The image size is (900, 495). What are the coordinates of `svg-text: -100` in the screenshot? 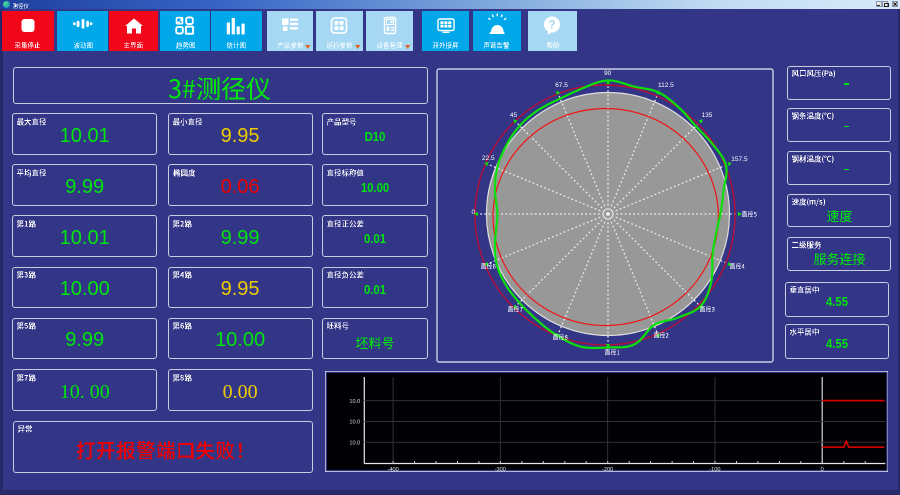 It's located at (714, 469).